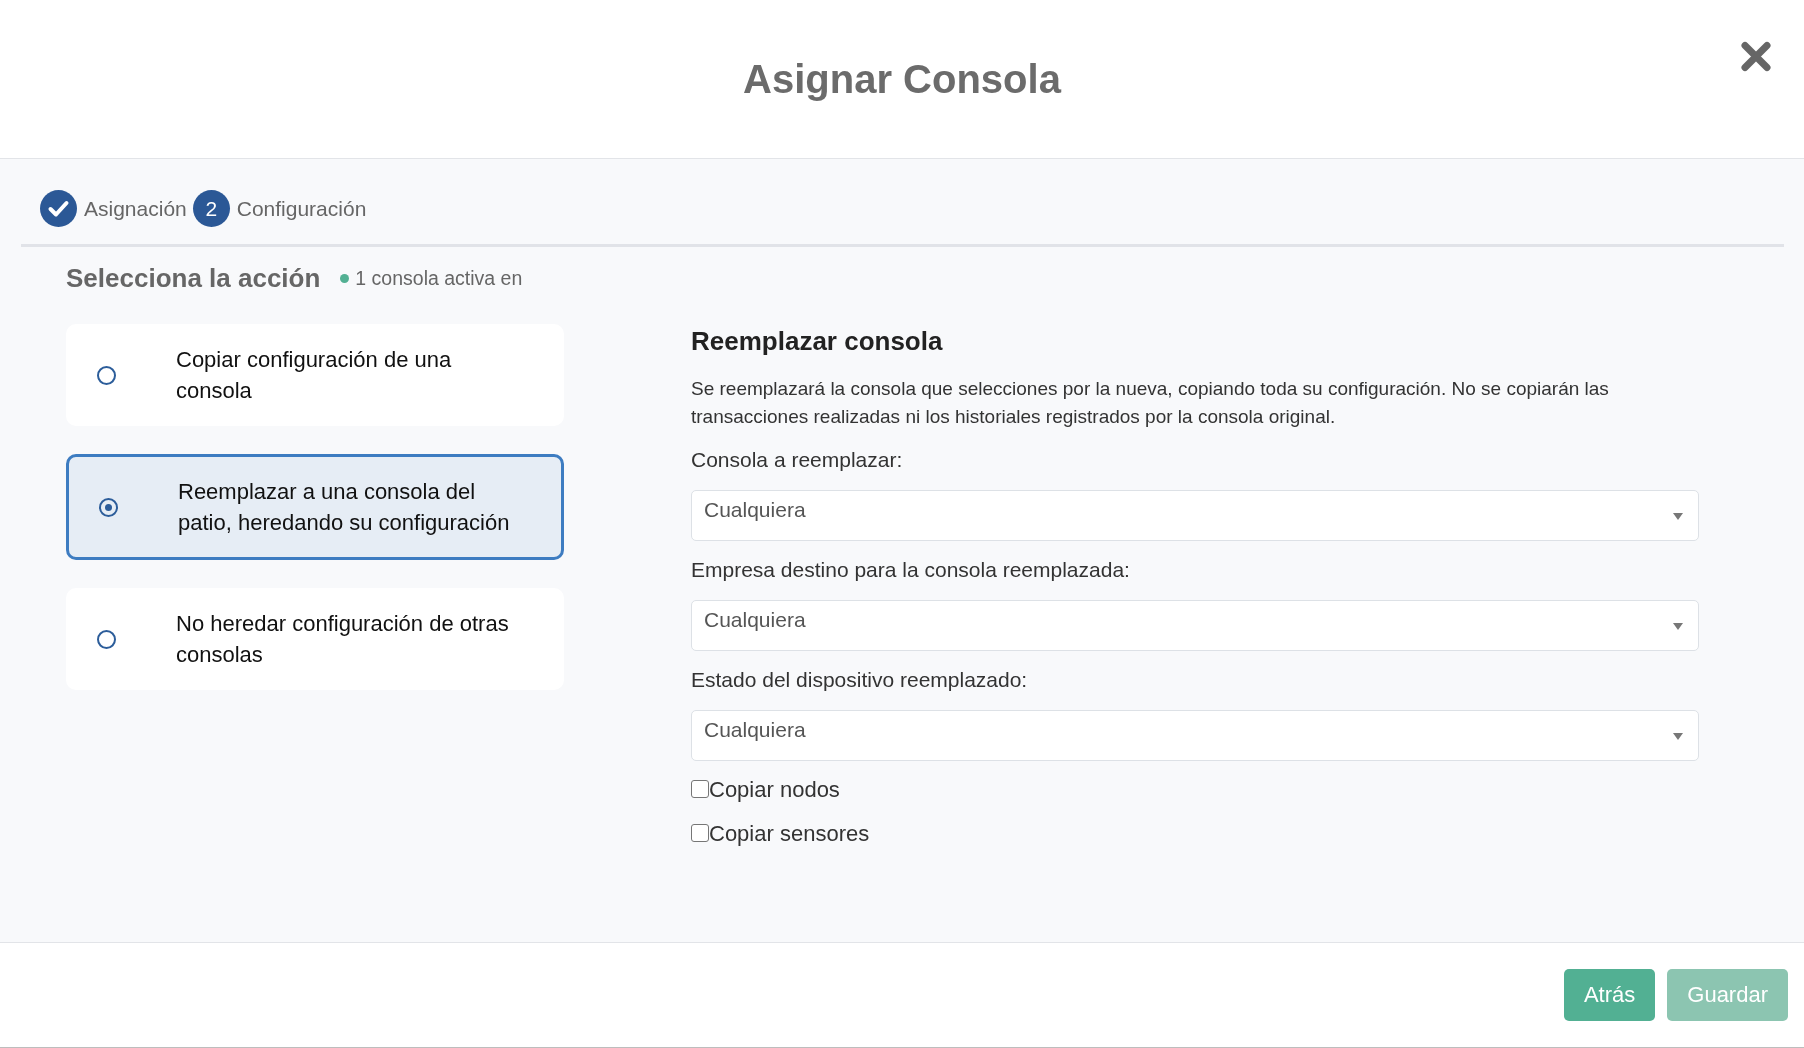  Describe the element at coordinates (315, 639) in the screenshot. I see `option-card: No heredar configuración de otras consolas` at that location.